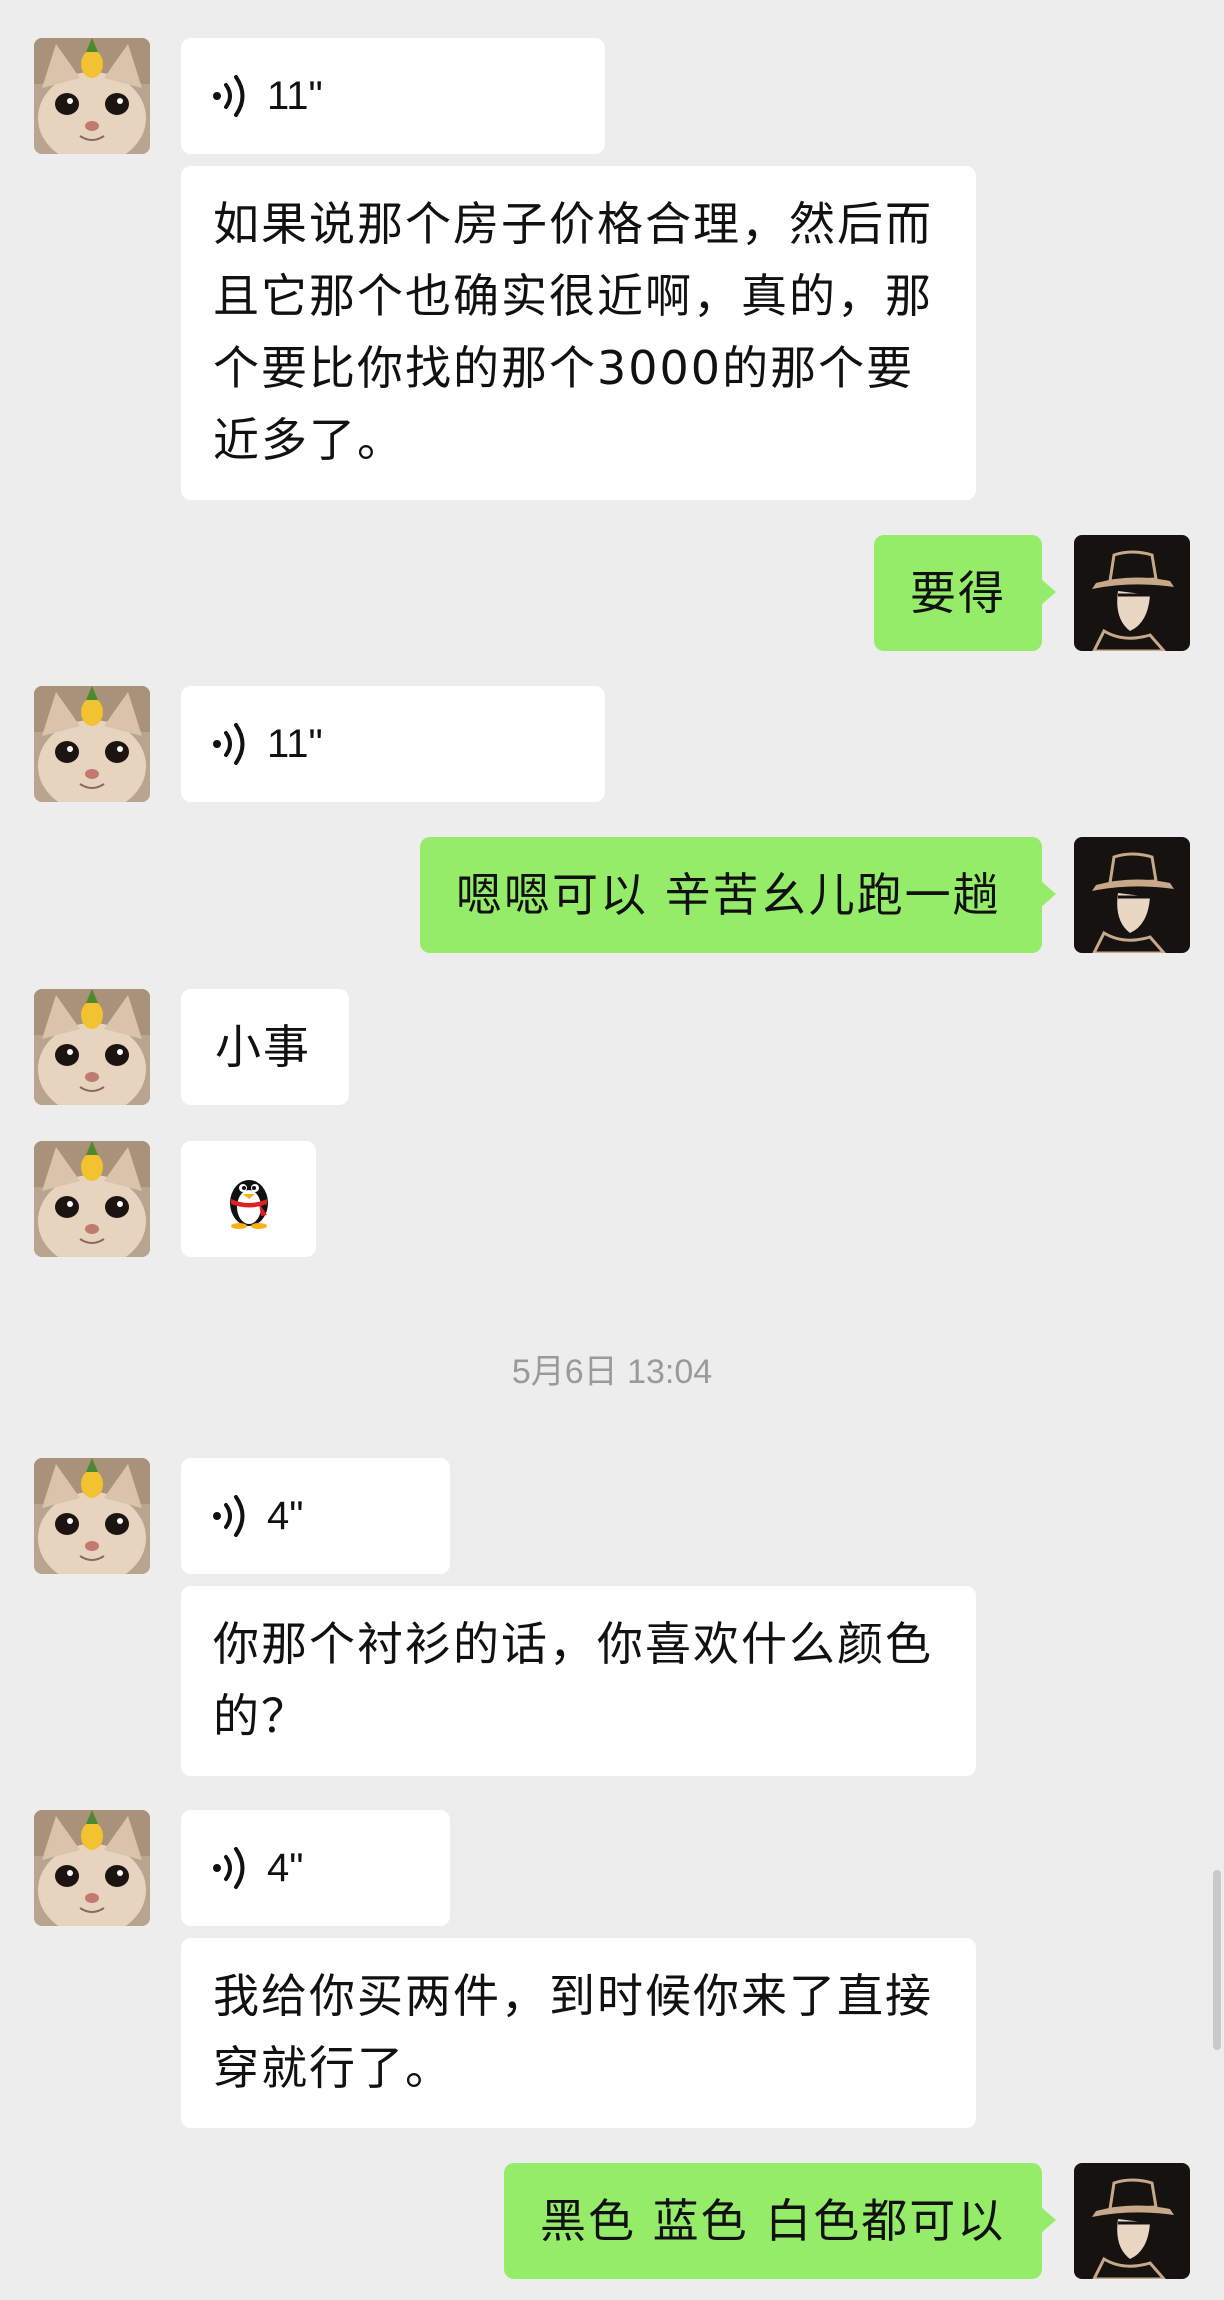 This screenshot has width=1224, height=2300. Describe the element at coordinates (248, 1204) in the screenshot. I see `penguin-emoji-icon` at that location.